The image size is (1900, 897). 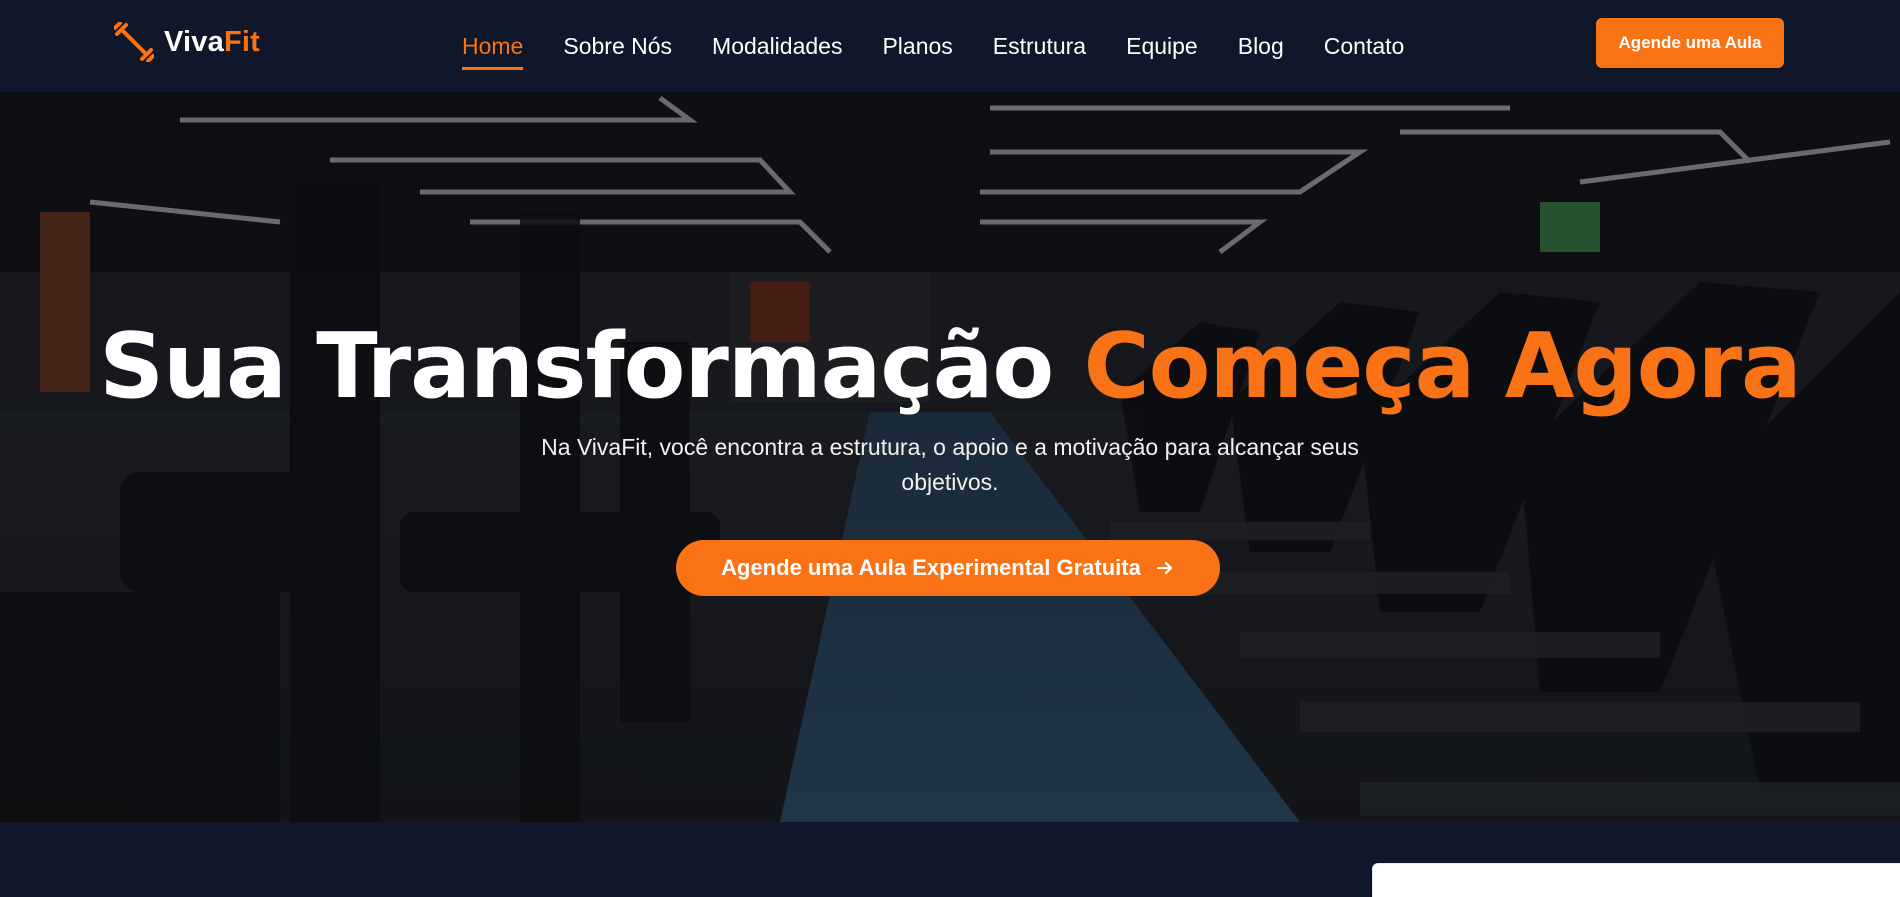 I want to click on nav-equipe: Equipe, so click(x=1162, y=46).